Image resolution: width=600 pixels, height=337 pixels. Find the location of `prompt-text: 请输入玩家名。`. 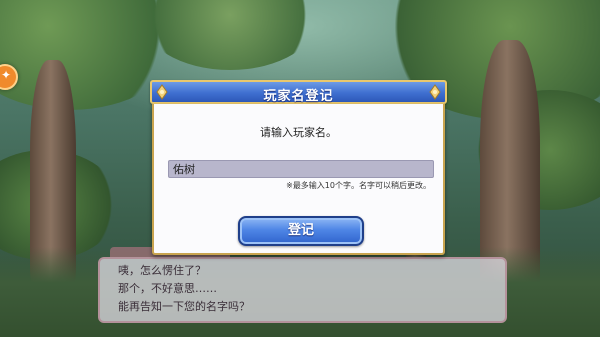

prompt-text: 请输入玩家名。 is located at coordinates (298, 132).